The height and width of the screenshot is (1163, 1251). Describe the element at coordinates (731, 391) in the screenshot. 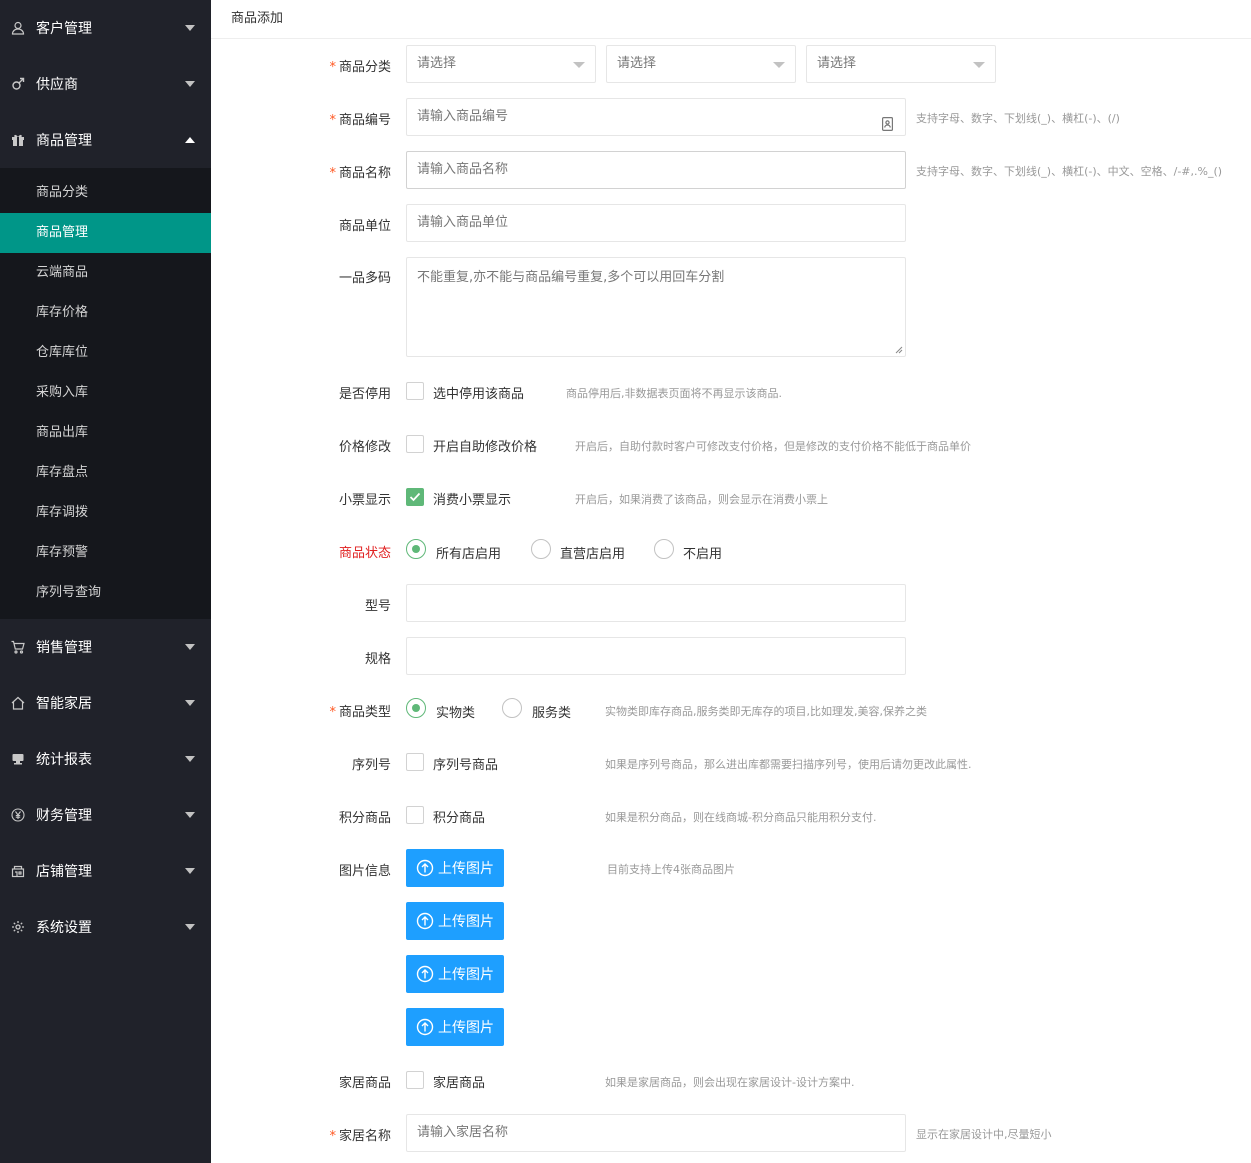

I see `row-disabled: 是否停用 选中停用该商品 商品停用后,非数据表页面将不再显示该商品.` at that location.